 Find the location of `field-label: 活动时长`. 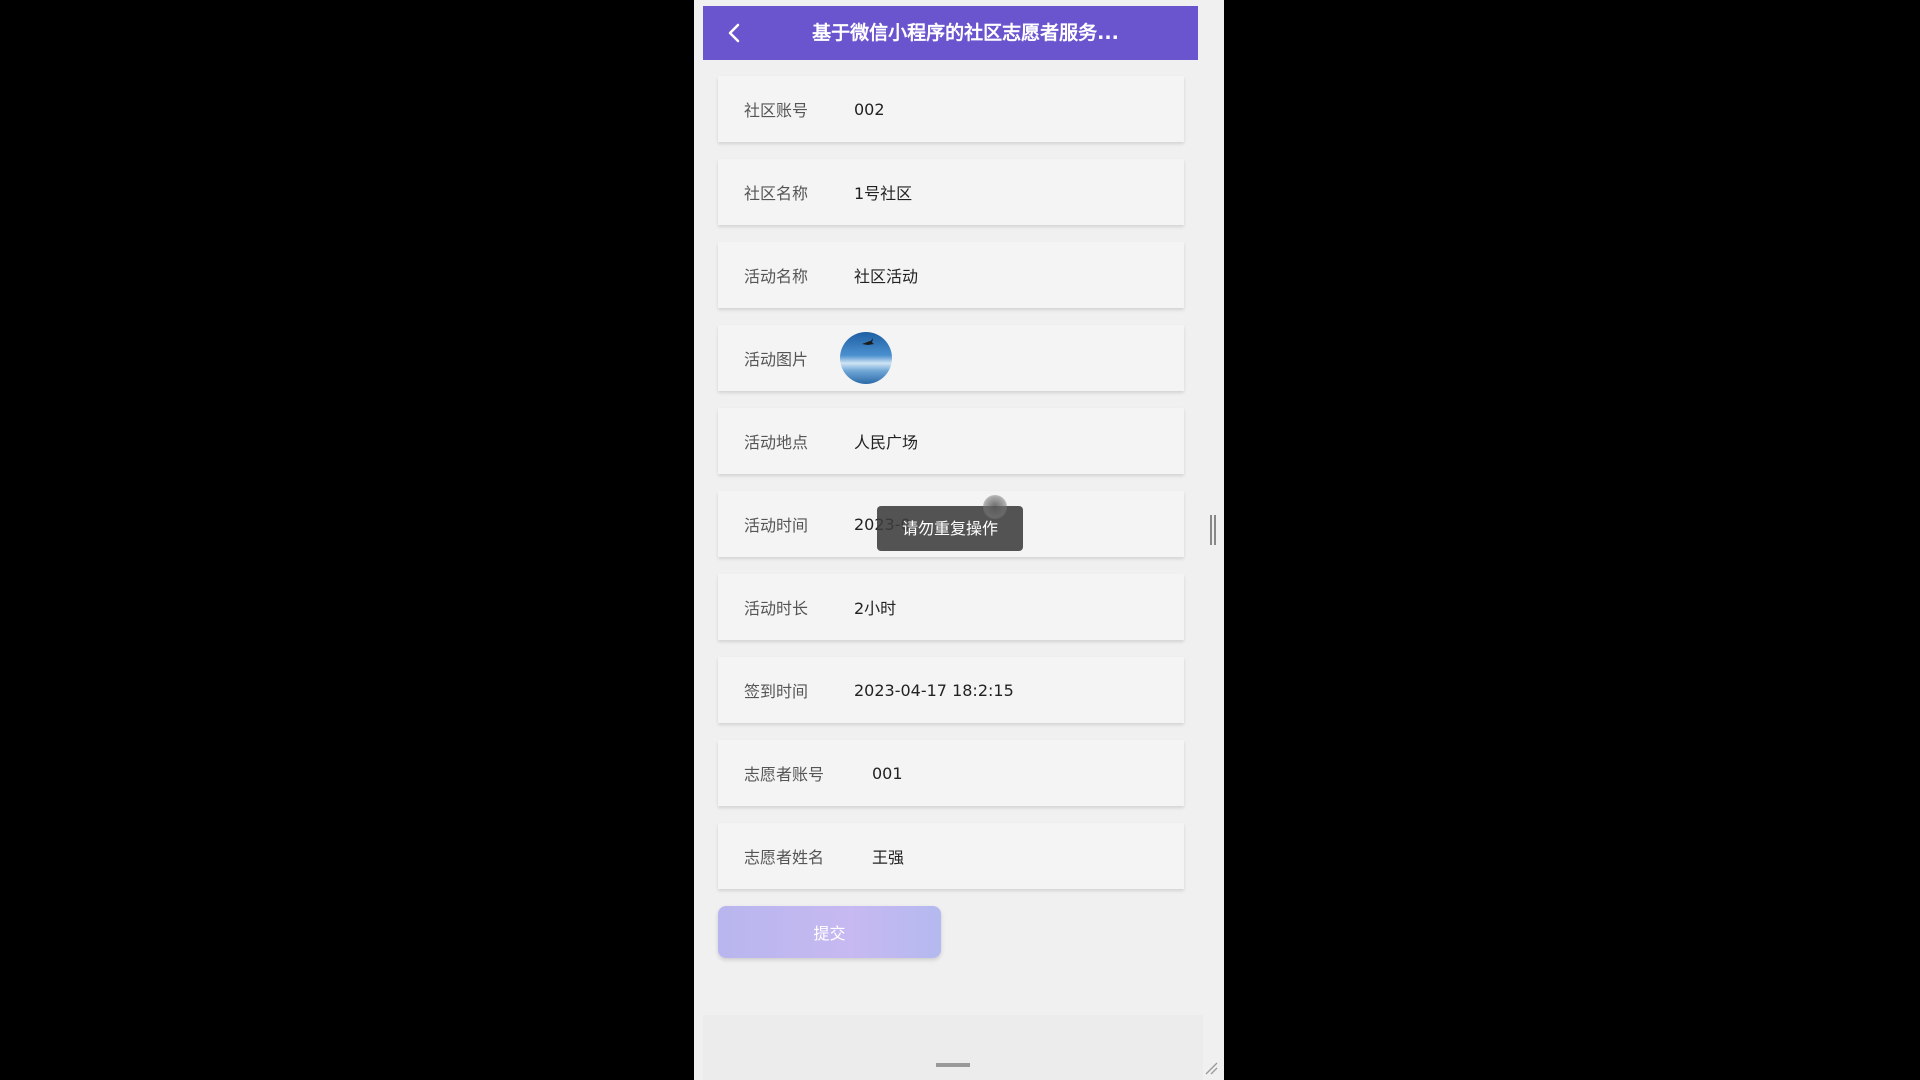

field-label: 活动时长 is located at coordinates (776, 608).